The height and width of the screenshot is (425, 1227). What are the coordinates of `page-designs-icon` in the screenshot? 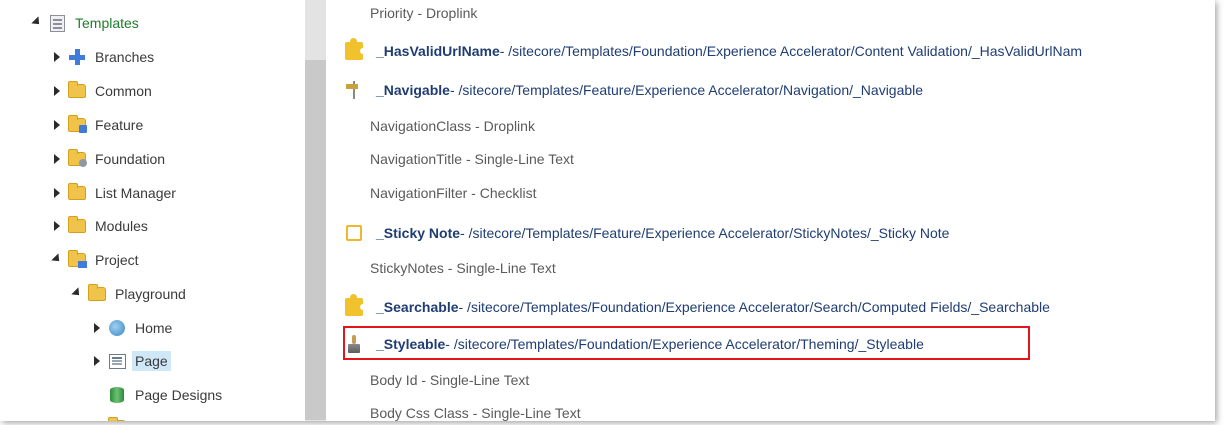 It's located at (117, 395).